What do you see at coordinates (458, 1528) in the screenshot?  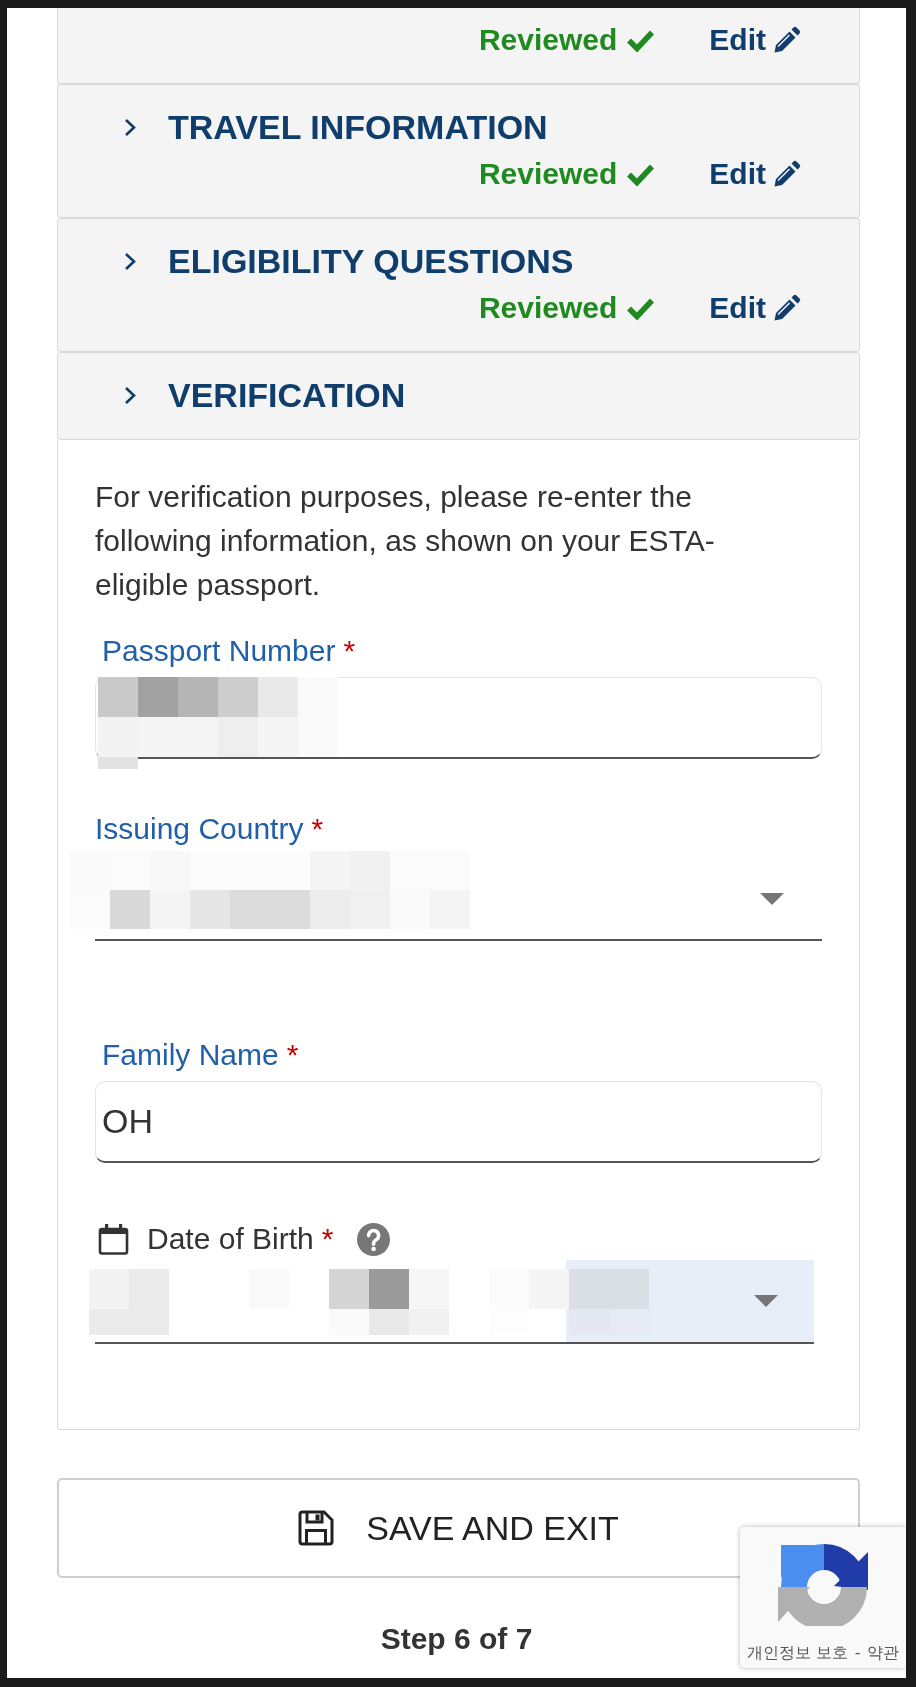 I see `save-and-exit-button: SAVE AND EXIT` at bounding box center [458, 1528].